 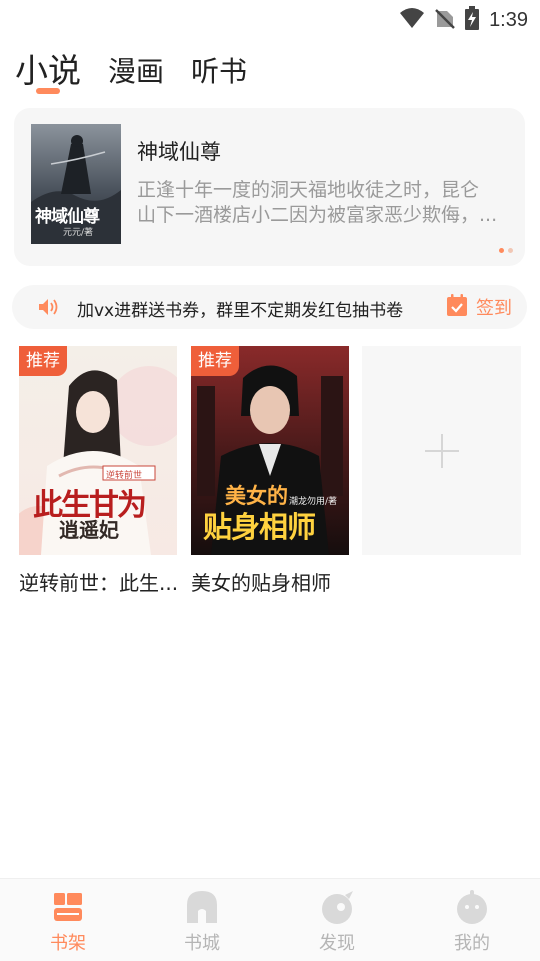 I want to click on nav-label-bookshelf: 书架, so click(x=68, y=943).